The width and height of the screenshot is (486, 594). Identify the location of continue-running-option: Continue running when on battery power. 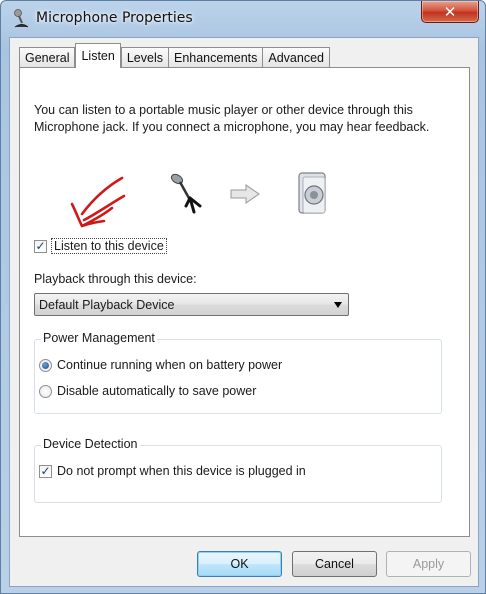
(160, 365).